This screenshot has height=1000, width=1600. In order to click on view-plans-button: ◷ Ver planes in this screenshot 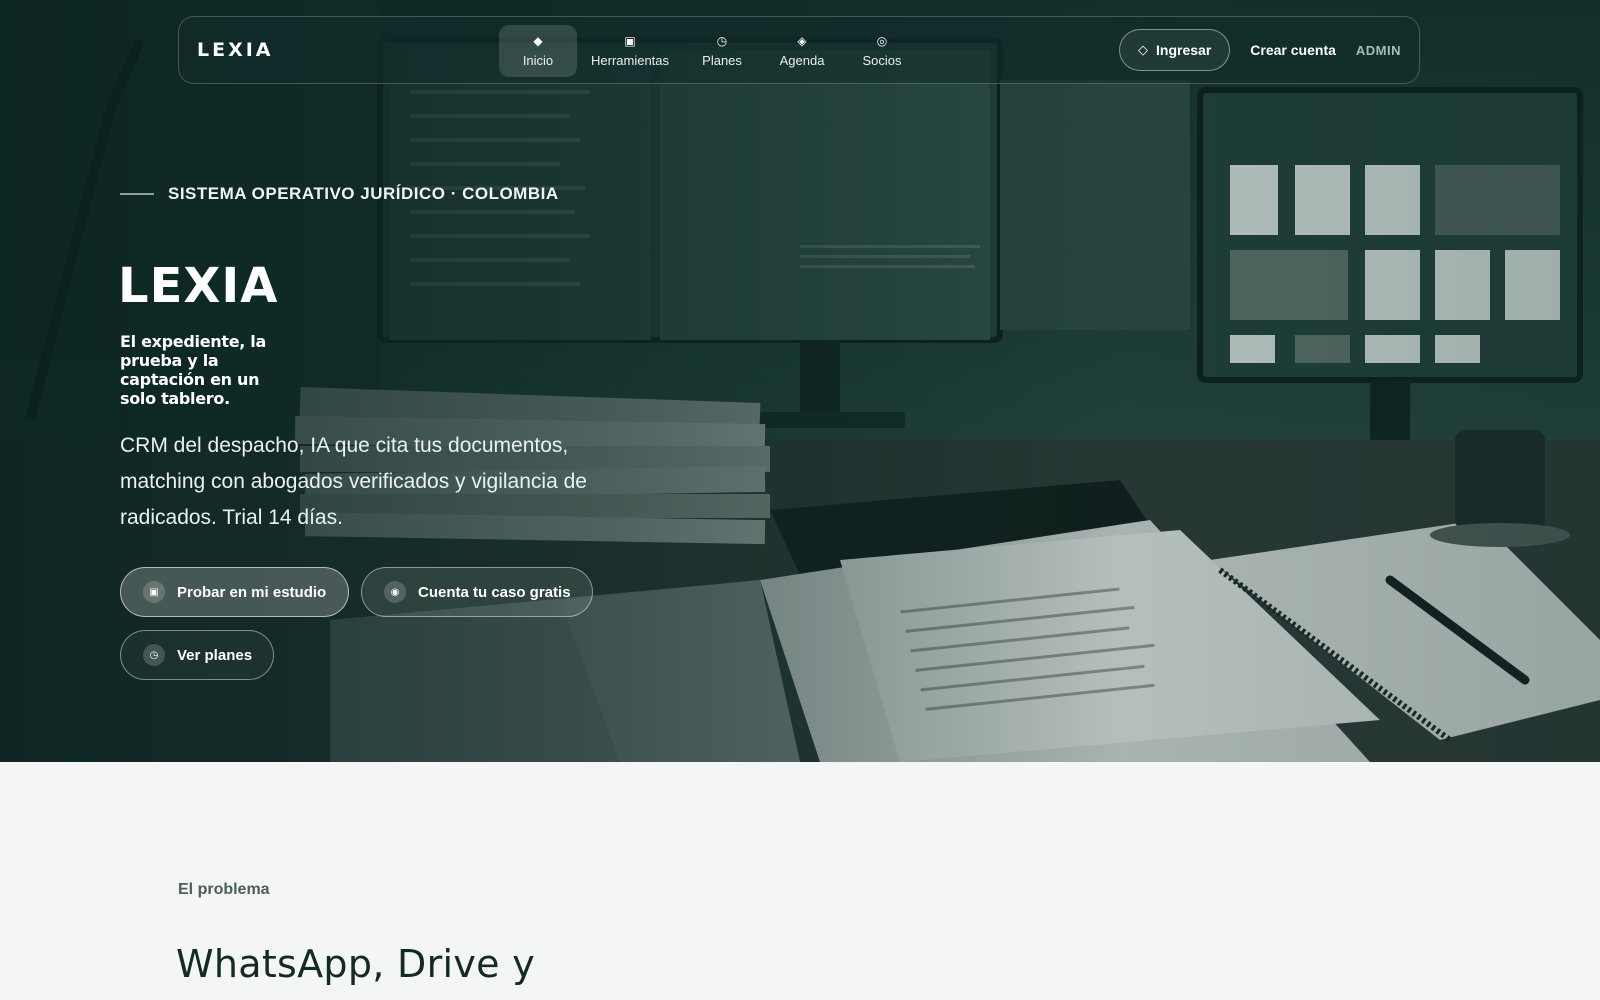, I will do `click(197, 655)`.